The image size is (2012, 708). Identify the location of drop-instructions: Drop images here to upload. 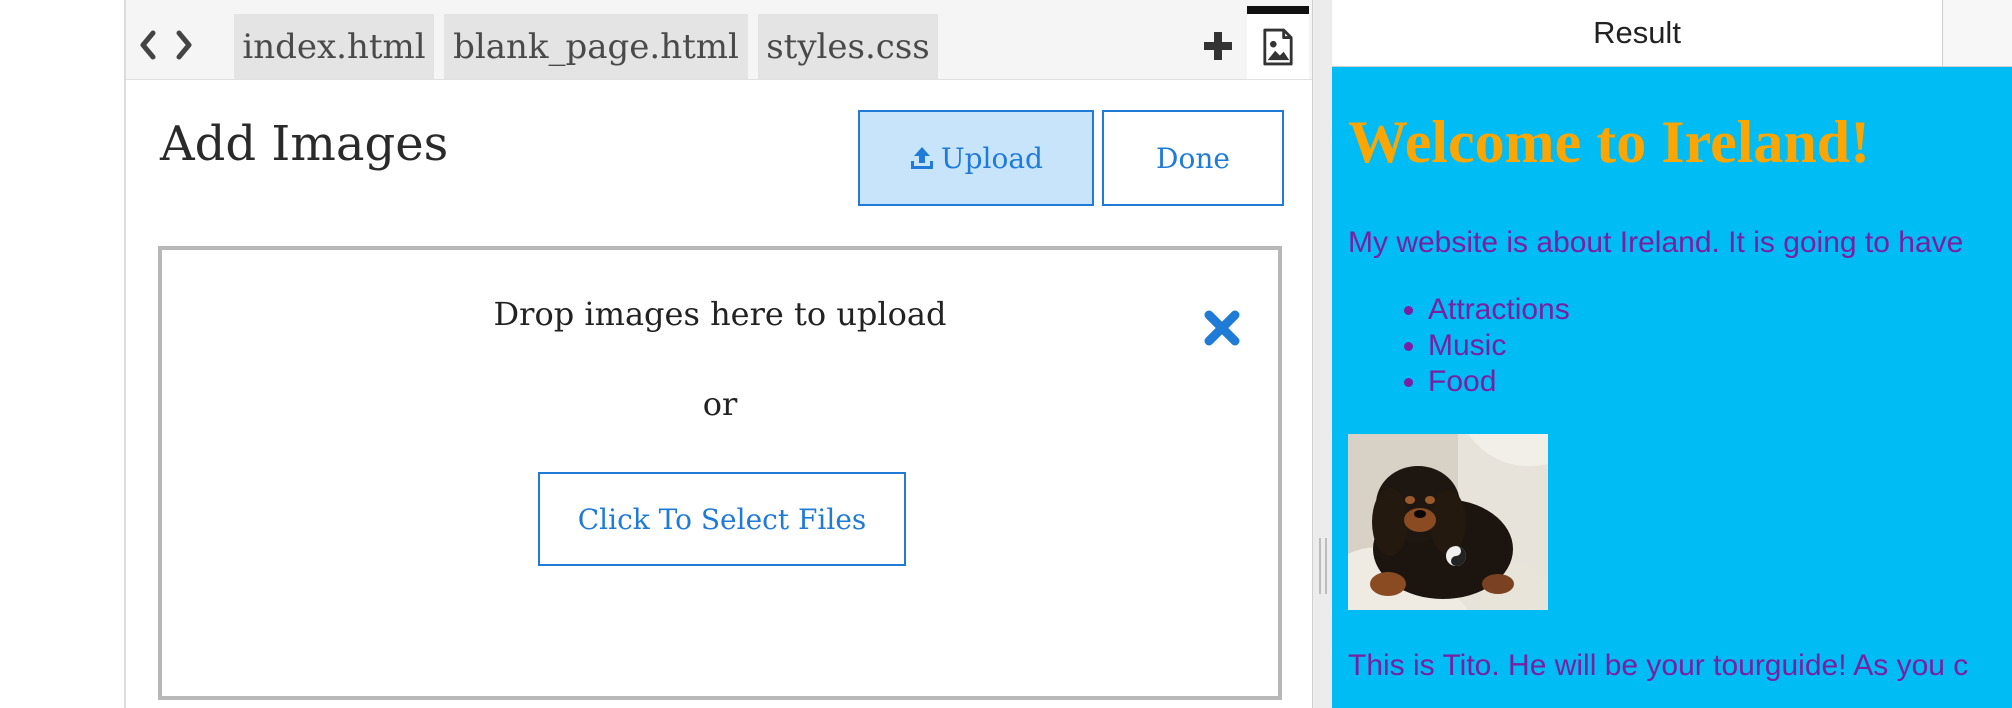
(720, 314).